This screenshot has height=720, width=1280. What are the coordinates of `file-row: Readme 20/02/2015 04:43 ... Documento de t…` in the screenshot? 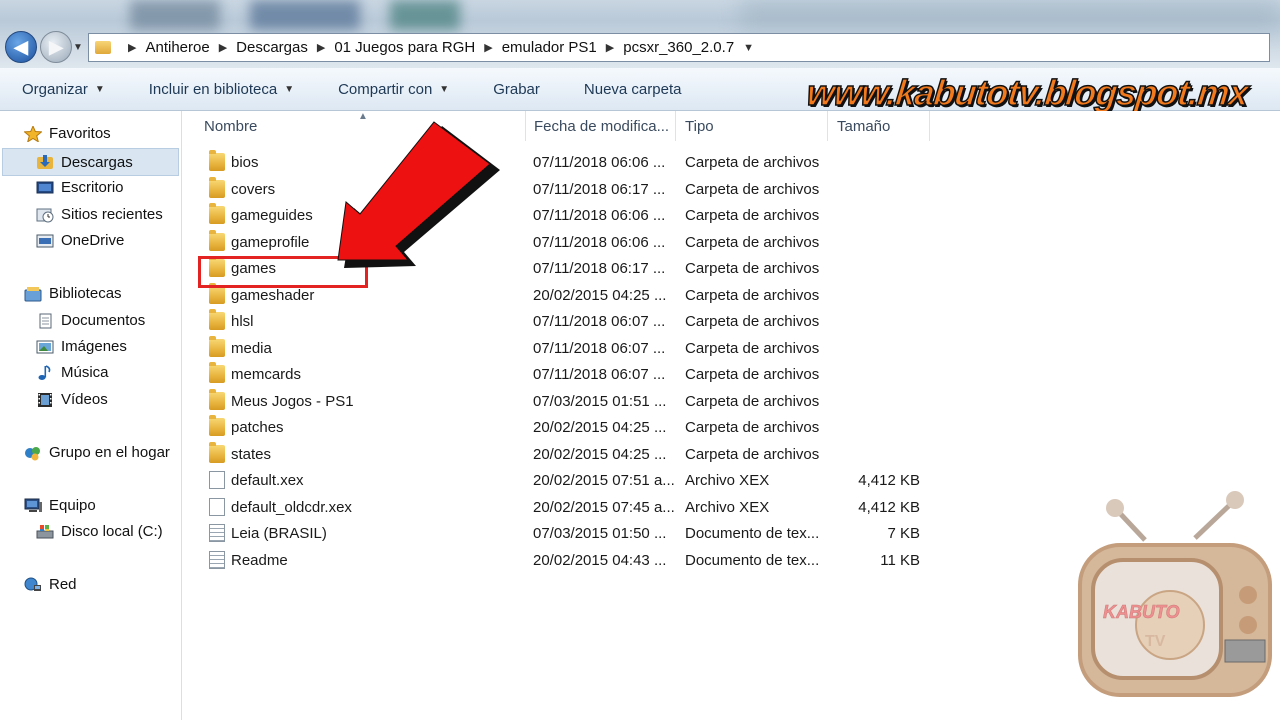 It's located at (572, 561).